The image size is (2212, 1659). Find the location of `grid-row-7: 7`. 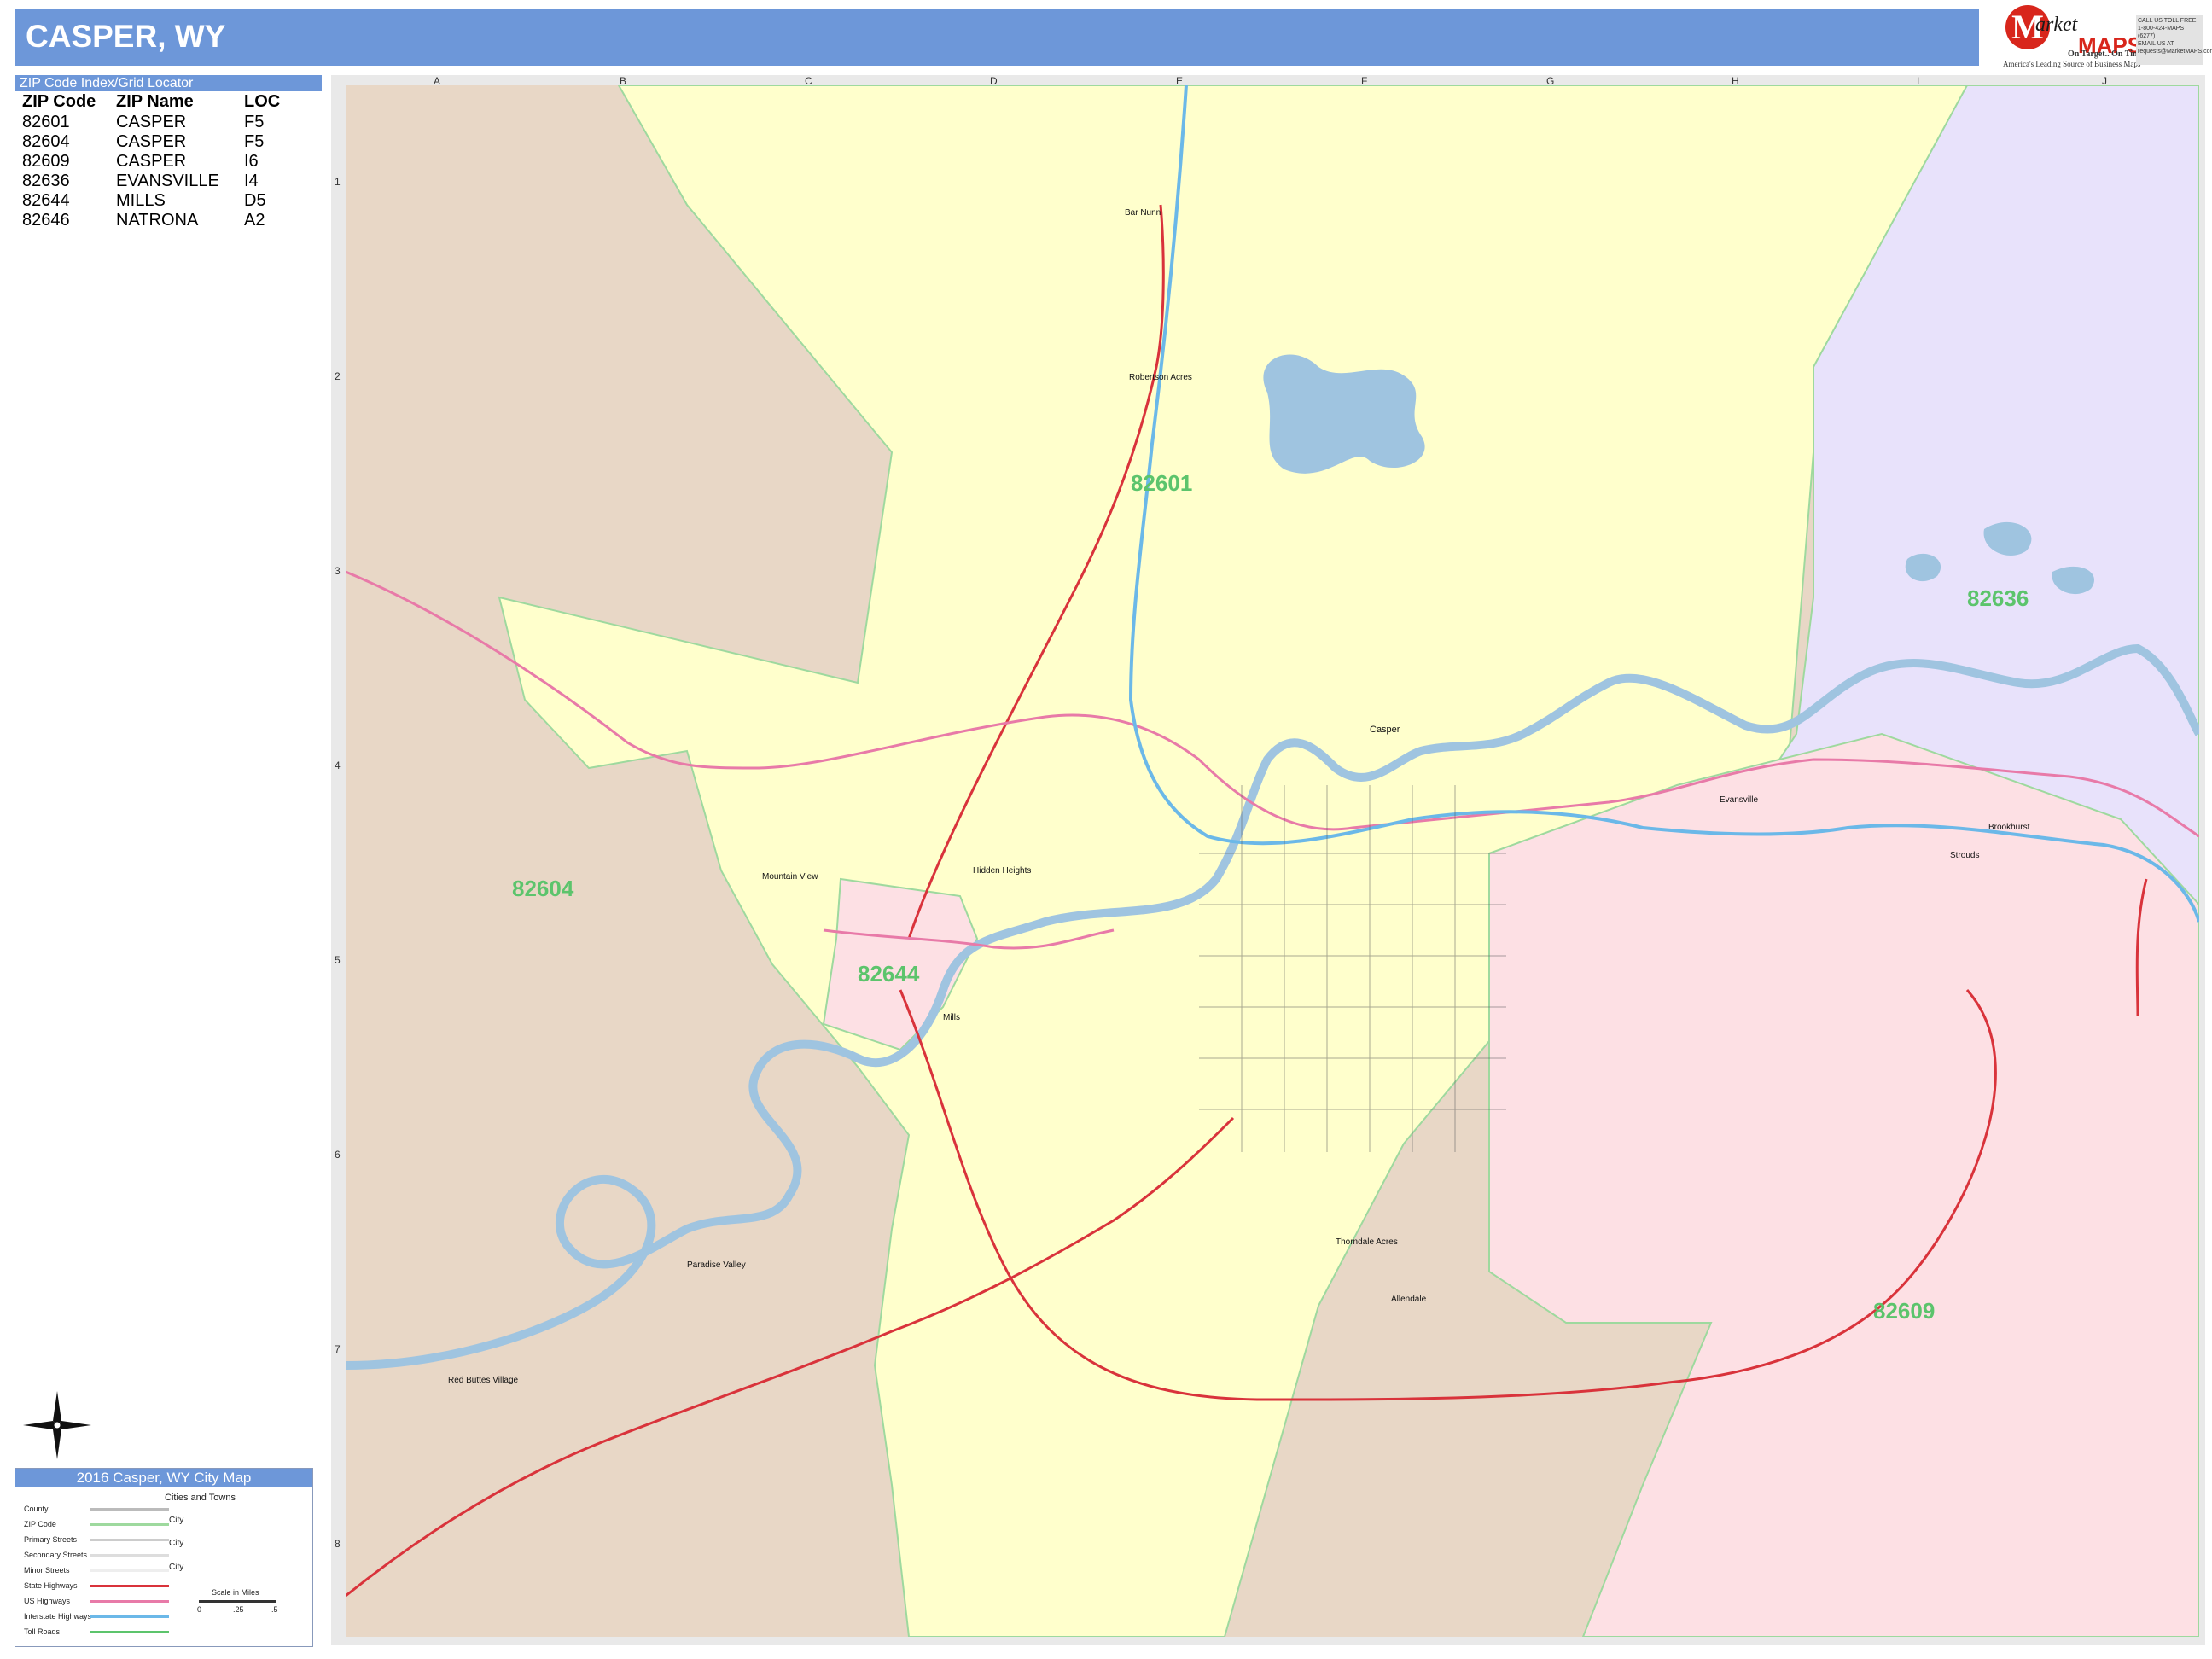

grid-row-7: 7 is located at coordinates (338, 1349).